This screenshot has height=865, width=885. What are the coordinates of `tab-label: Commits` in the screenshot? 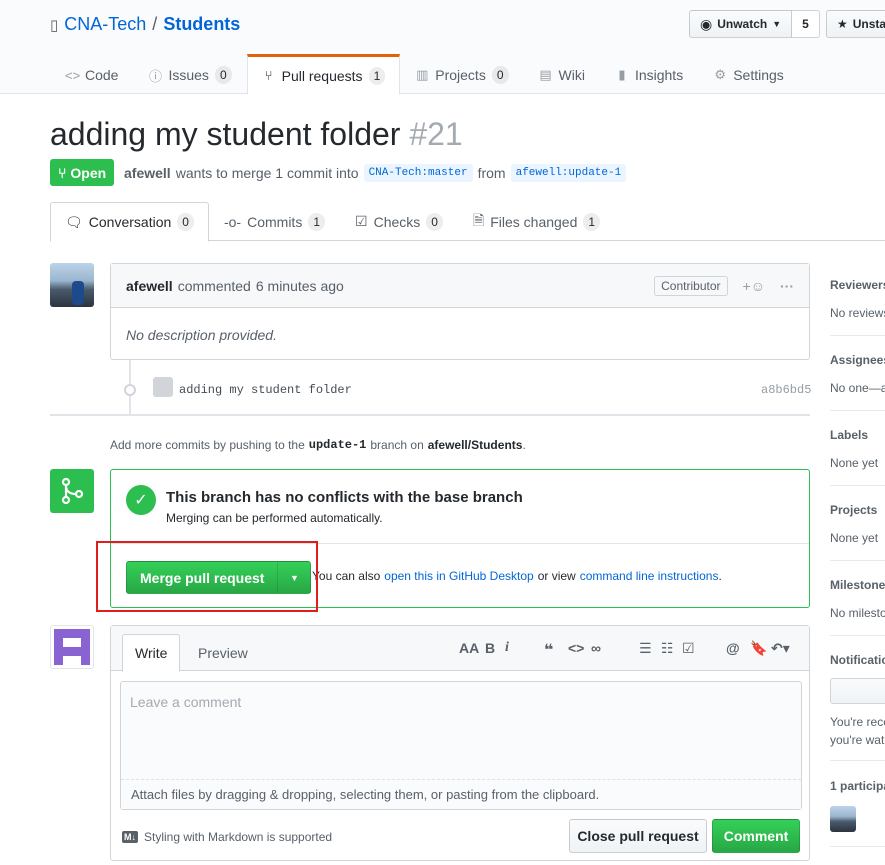 It's located at (275, 221).